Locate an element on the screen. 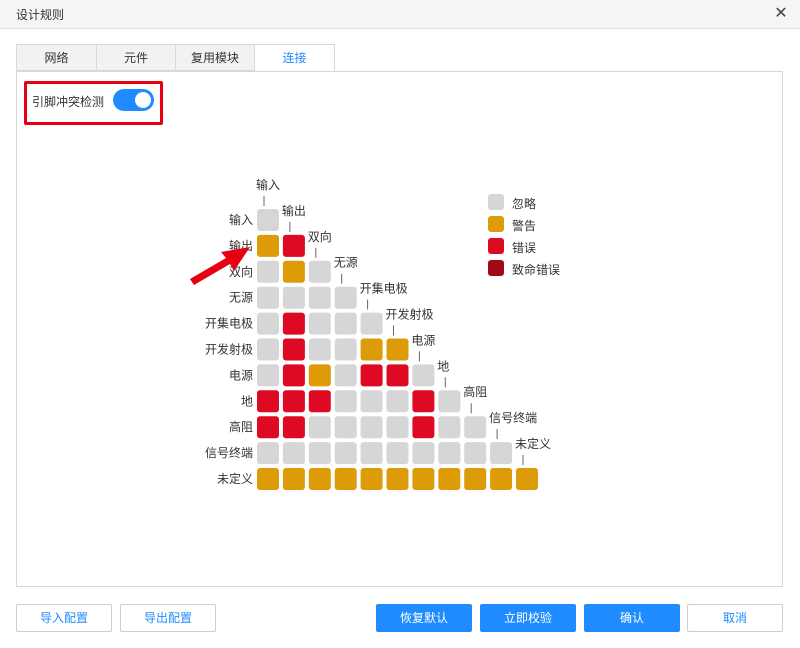 Image resolution: width=800 pixels, height=648 pixels. legend-label: 错误 is located at coordinates (524, 248).